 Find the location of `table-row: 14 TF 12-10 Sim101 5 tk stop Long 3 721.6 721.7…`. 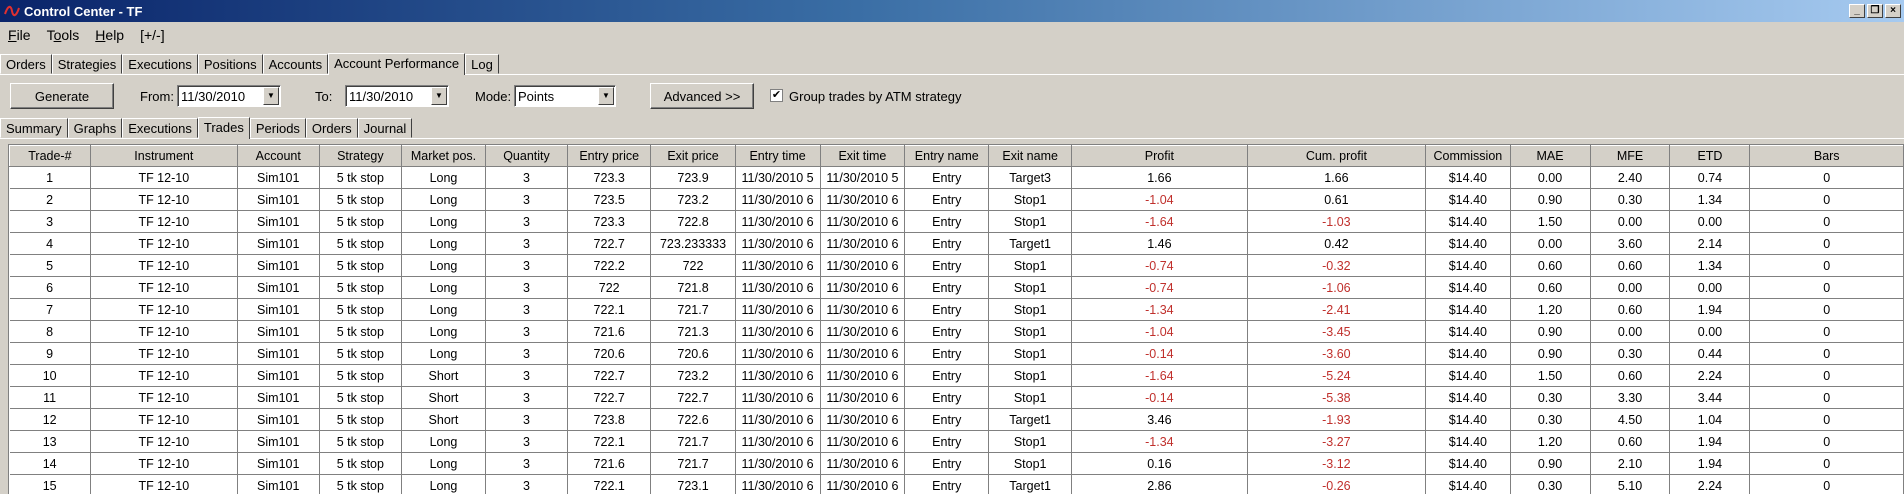

table-row: 14 TF 12-10 Sim101 5 tk stop Long 3 721.6 721.7… is located at coordinates (956, 463).